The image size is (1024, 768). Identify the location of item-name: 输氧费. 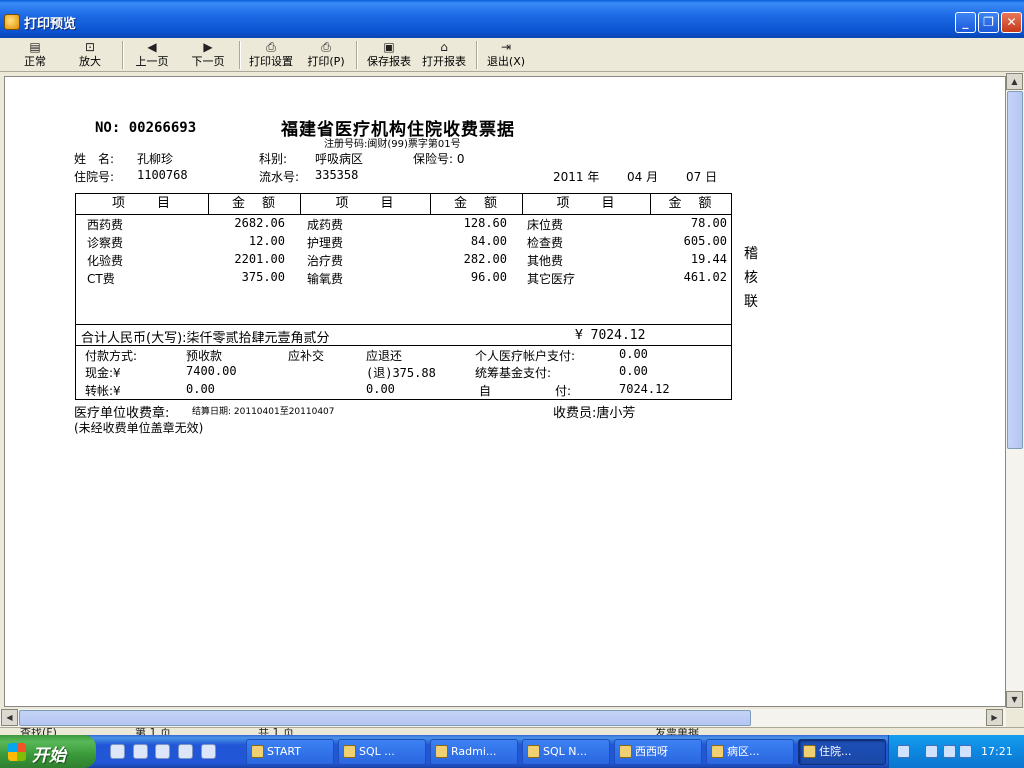
(325, 279).